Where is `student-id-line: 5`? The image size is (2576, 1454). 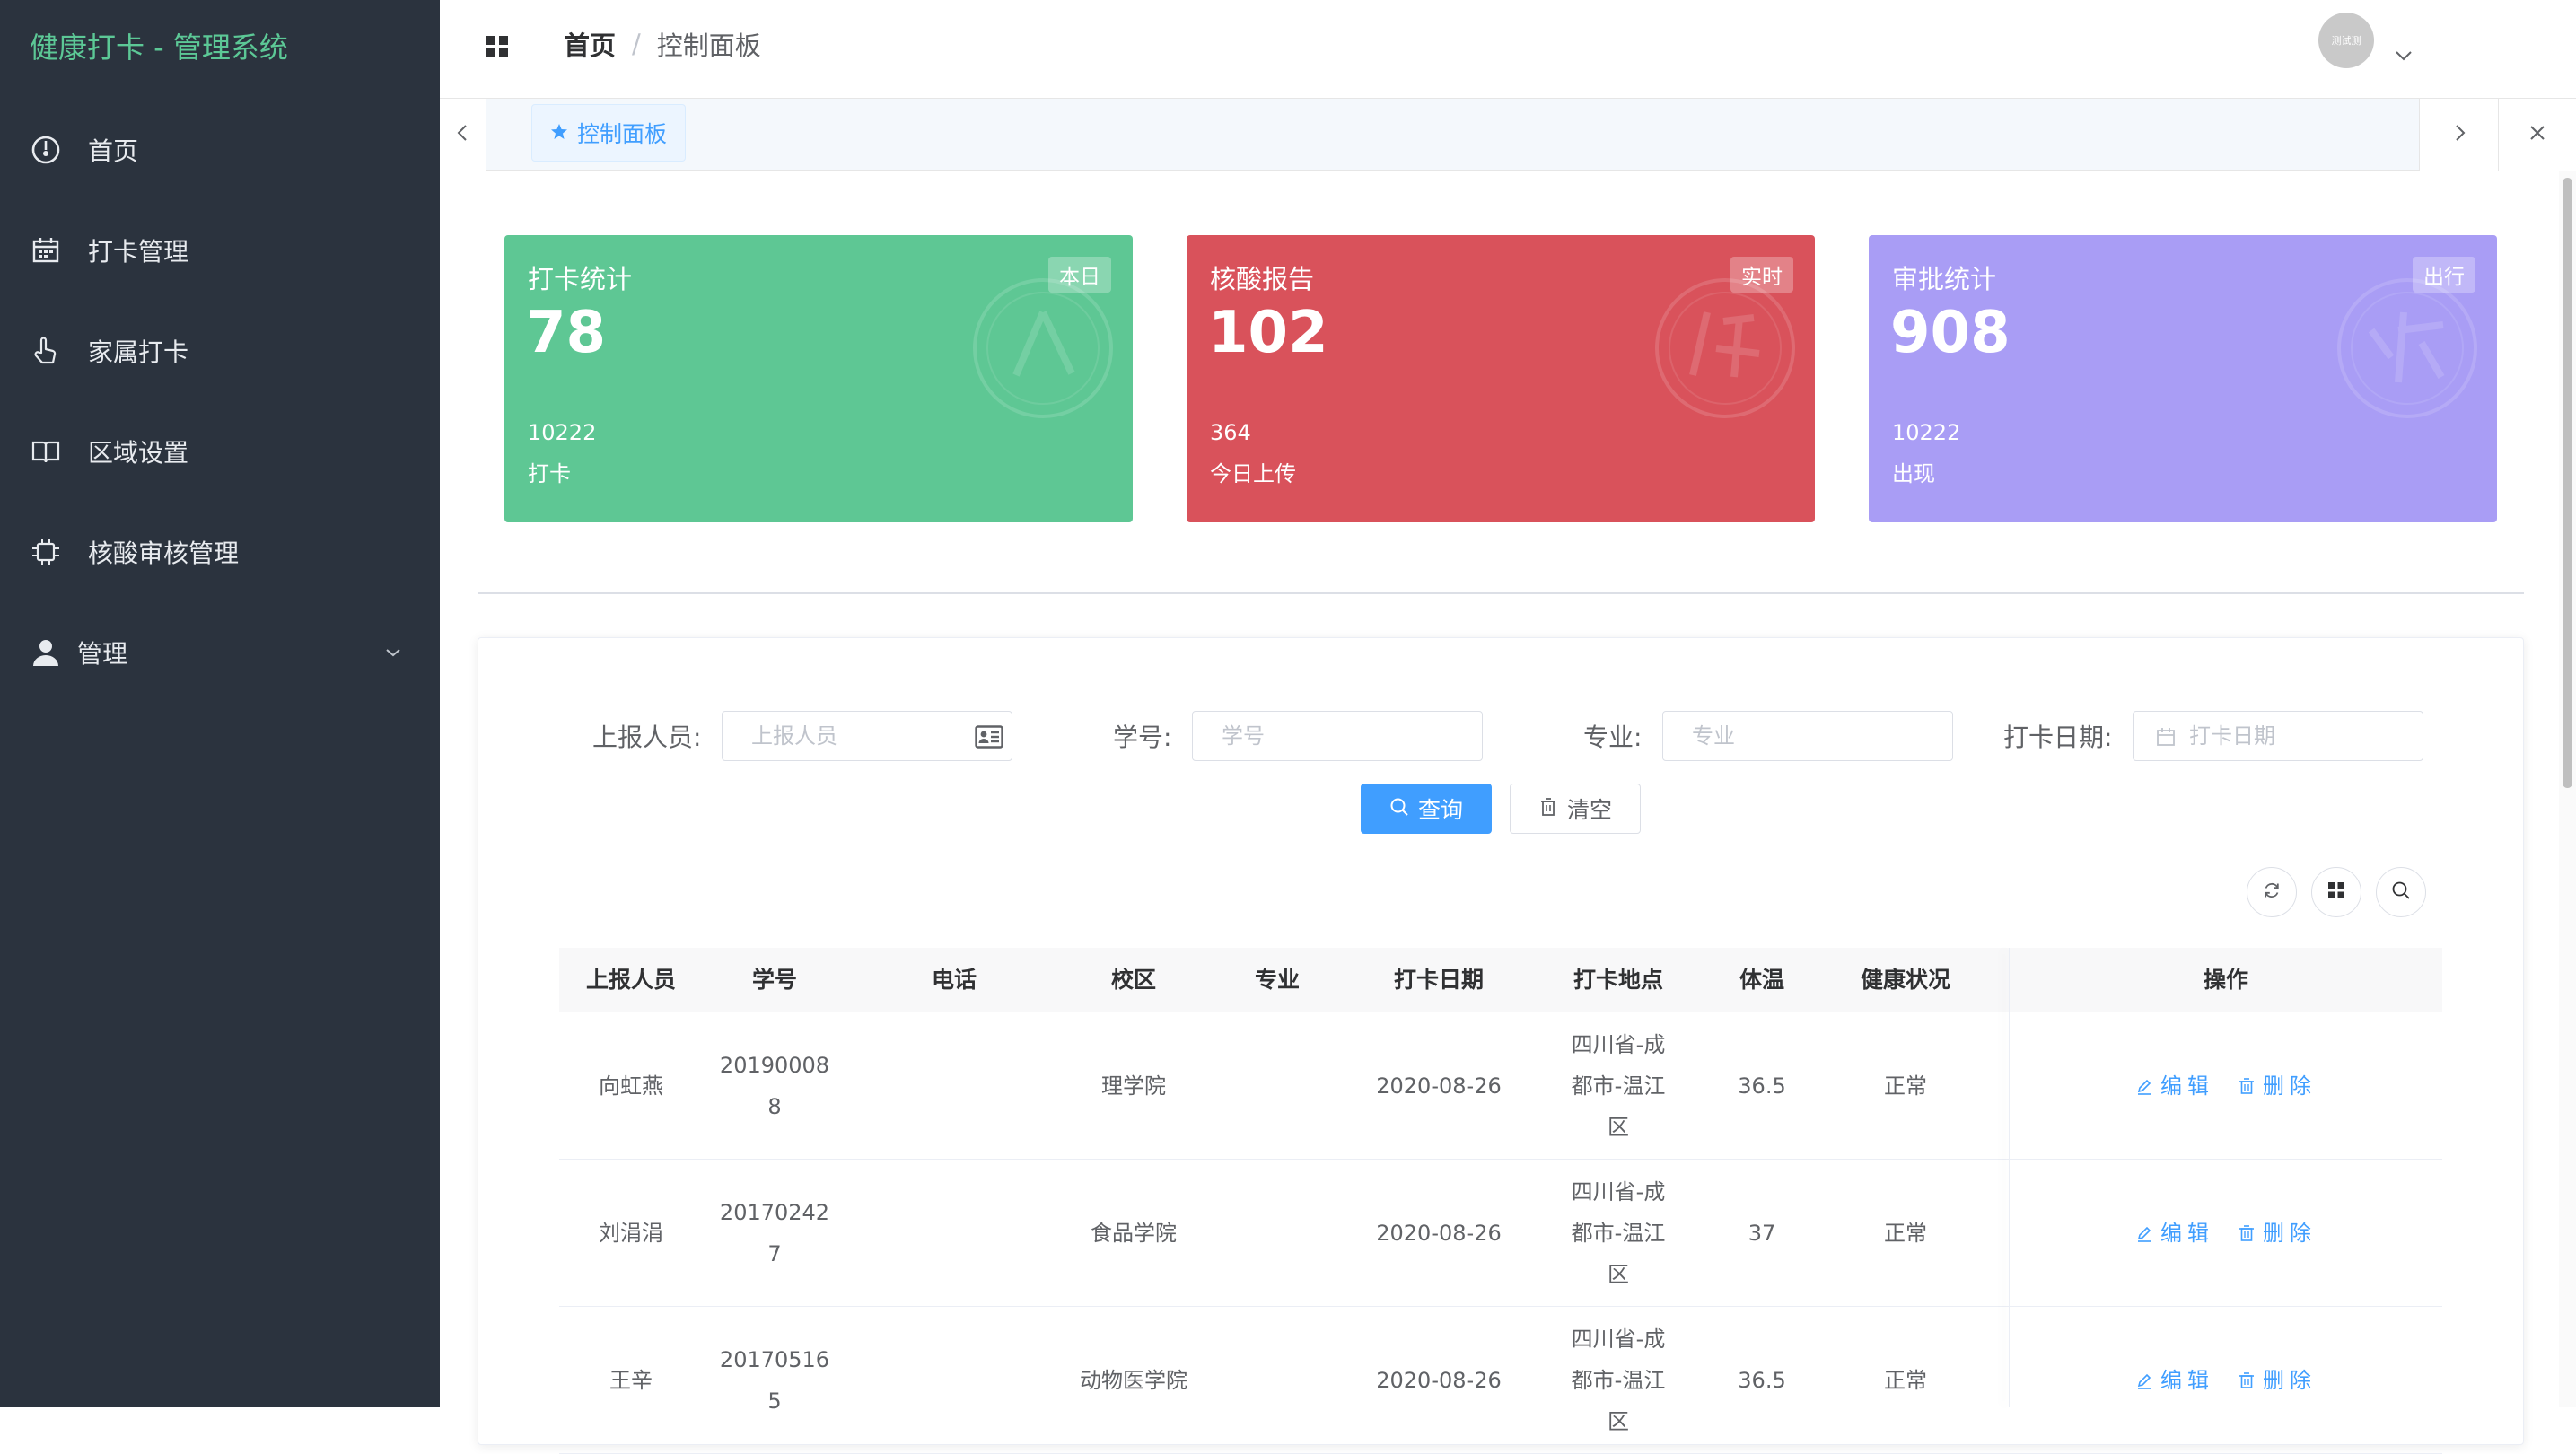 student-id-line: 5 is located at coordinates (774, 1401).